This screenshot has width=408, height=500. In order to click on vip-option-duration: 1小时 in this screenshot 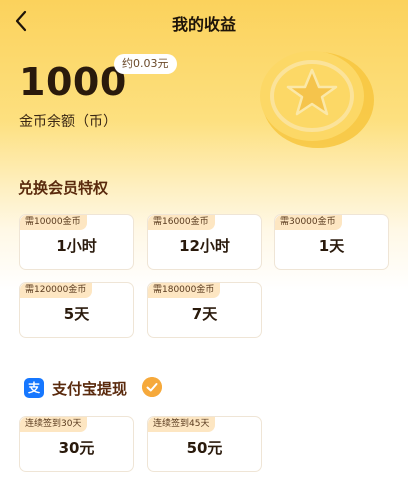, I will do `click(76, 246)`.